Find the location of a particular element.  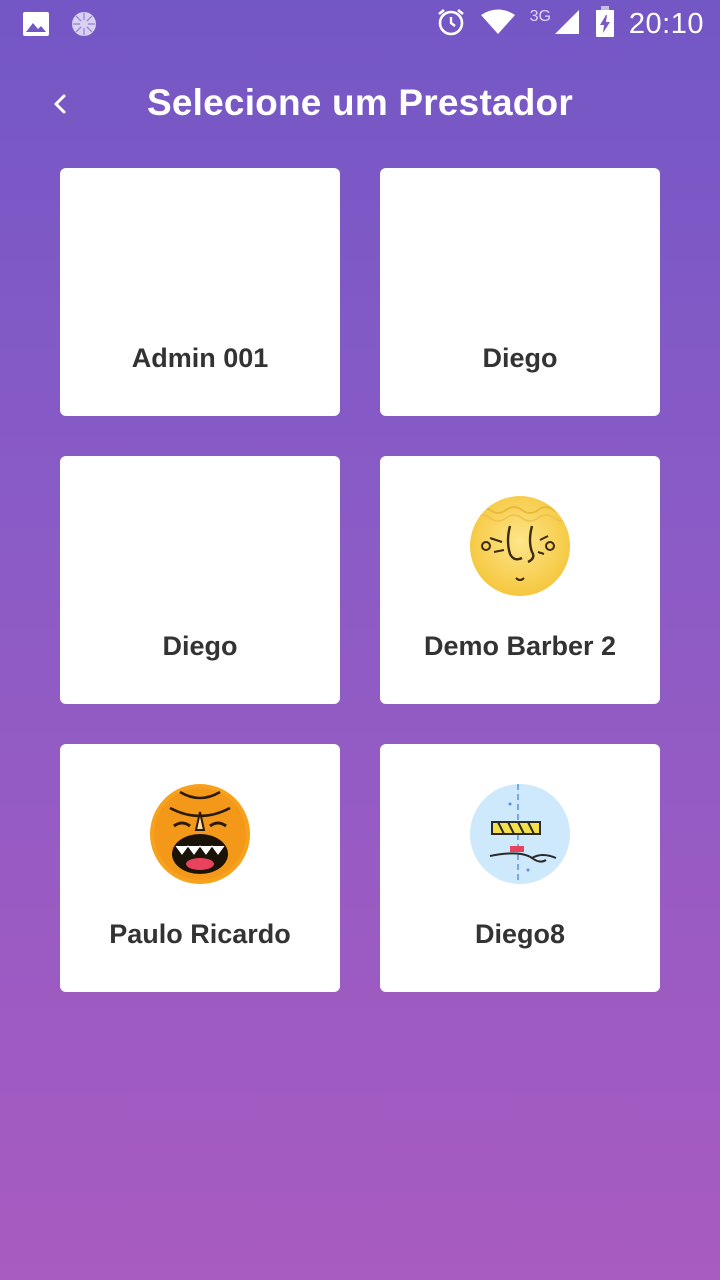

page-title: Selecione um Prestador is located at coordinates (360, 102).